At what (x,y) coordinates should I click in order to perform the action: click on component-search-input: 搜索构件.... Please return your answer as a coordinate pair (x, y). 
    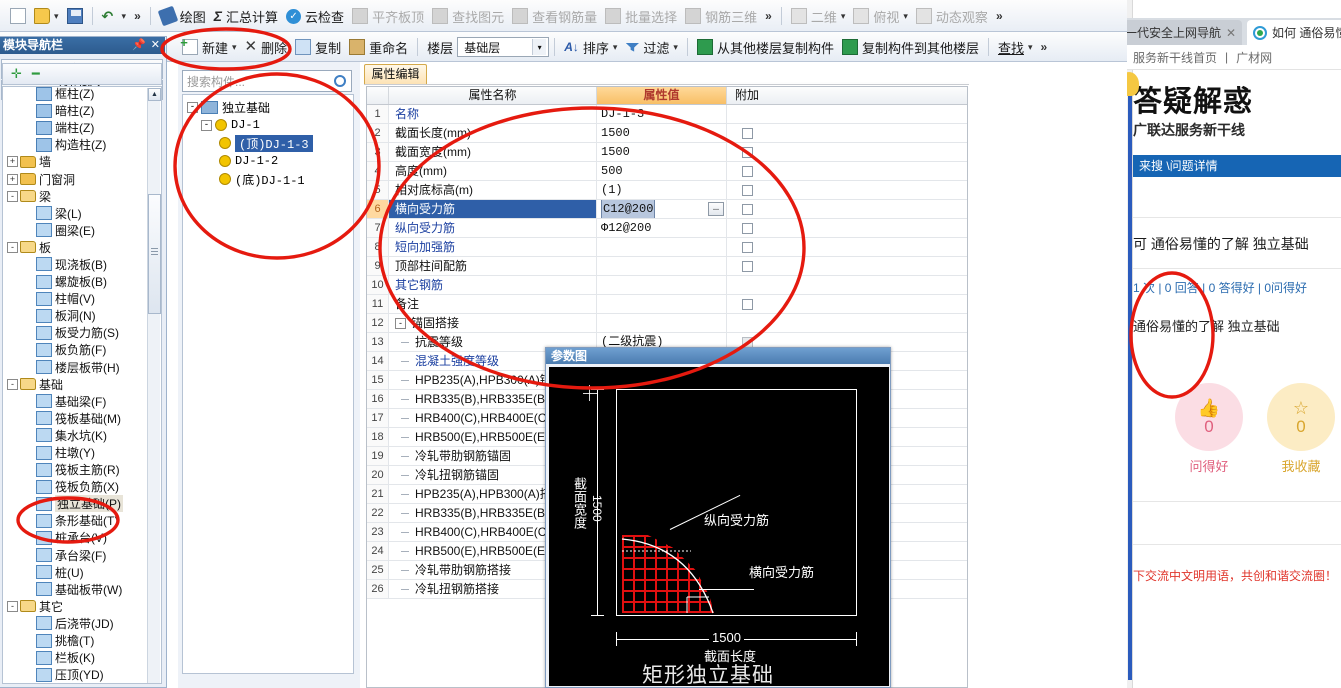
    Looking at the image, I should click on (267, 81).